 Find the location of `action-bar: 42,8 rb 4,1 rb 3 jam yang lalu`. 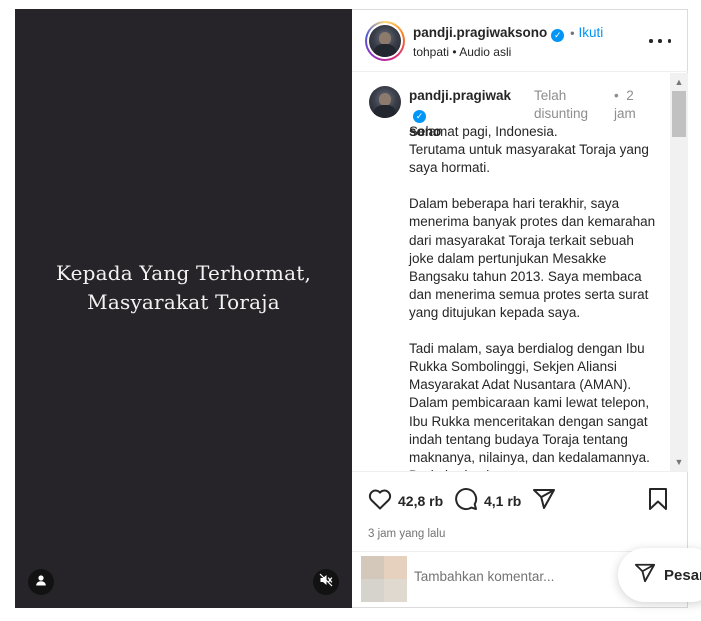

action-bar: 42,8 rb 4,1 rb 3 jam yang lalu is located at coordinates (520, 511).